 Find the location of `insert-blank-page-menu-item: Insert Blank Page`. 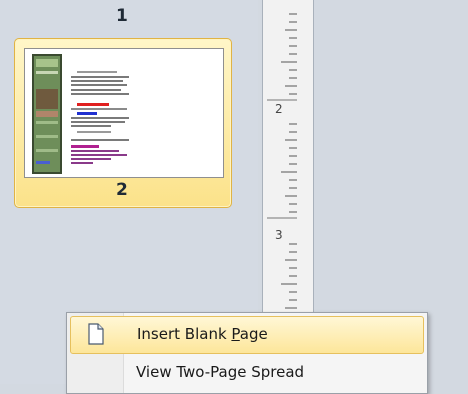

insert-blank-page-menu-item: Insert Blank Page is located at coordinates (247, 335).